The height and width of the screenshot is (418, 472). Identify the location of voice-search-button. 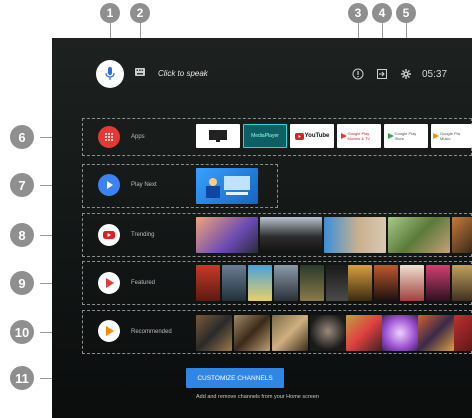
(110, 74).